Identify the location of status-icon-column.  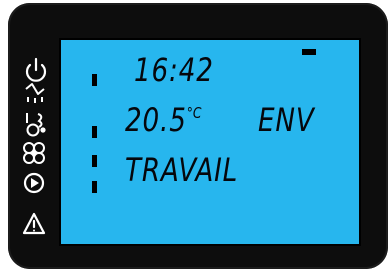
(33, 136).